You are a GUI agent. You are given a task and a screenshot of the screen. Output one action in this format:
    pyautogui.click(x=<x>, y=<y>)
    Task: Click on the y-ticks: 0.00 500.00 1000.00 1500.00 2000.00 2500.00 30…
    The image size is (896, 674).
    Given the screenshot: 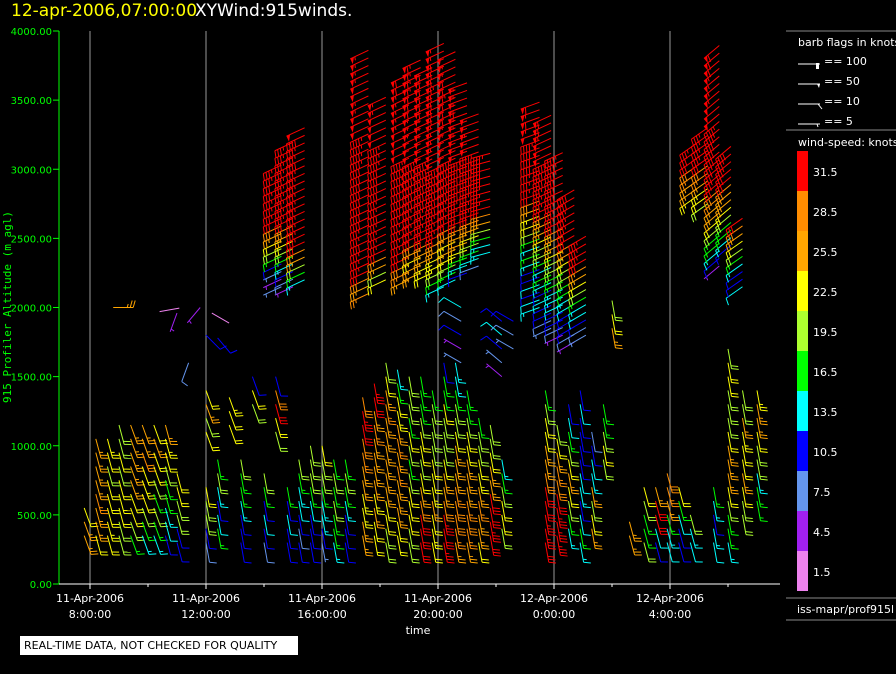 What is the action you would take?
    pyautogui.click(x=35, y=309)
    